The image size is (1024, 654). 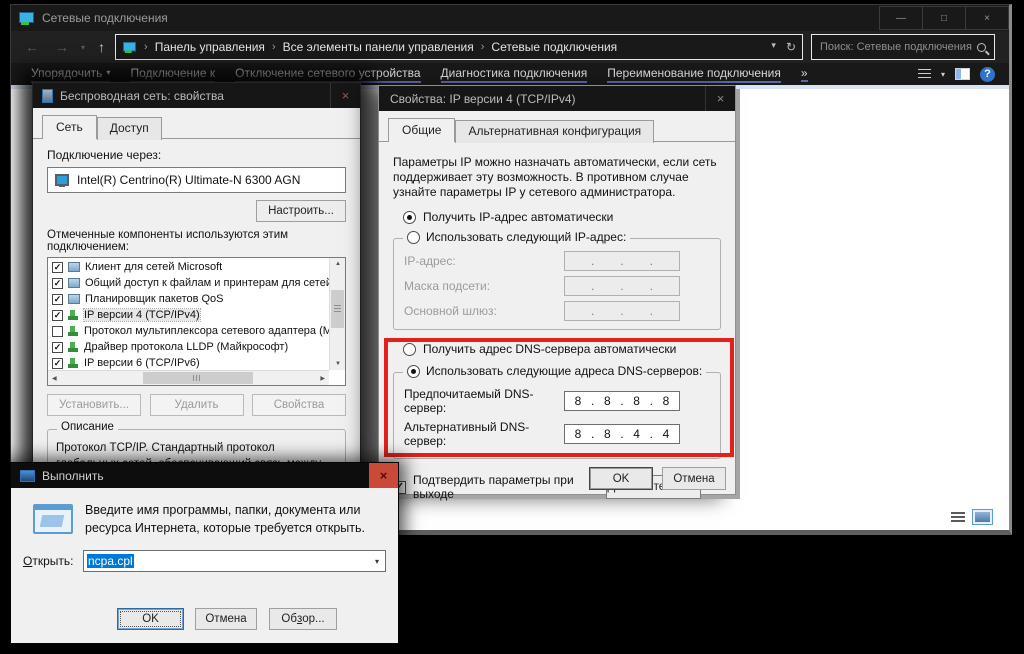 What do you see at coordinates (413, 371) in the screenshot?
I see `manual-dns-radio` at bounding box center [413, 371].